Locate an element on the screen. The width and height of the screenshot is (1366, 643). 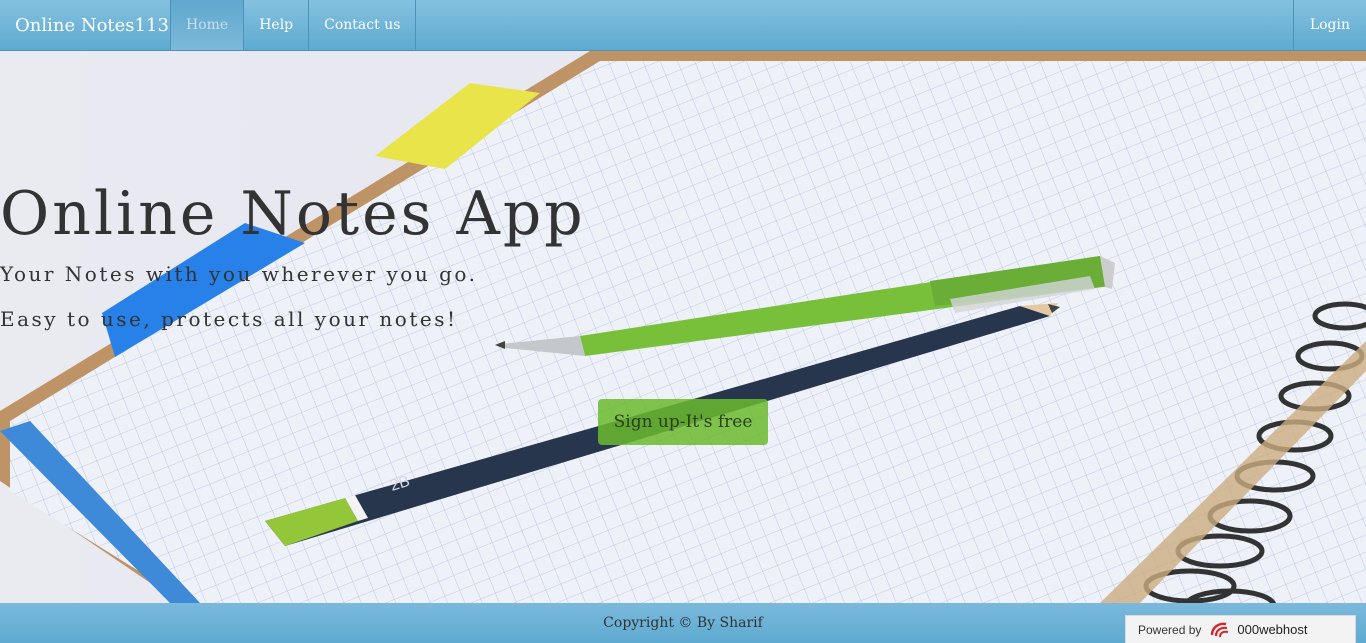
webhost-name: 000webhost is located at coordinates (1272, 629).